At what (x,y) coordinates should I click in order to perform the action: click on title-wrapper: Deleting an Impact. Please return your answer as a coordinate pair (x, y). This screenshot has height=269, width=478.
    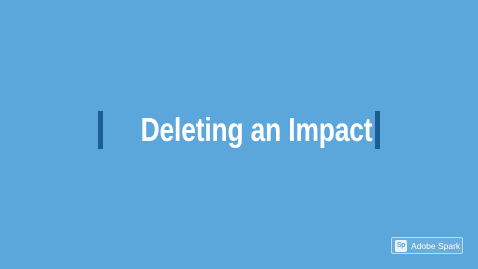
    Looking at the image, I should click on (239, 130).